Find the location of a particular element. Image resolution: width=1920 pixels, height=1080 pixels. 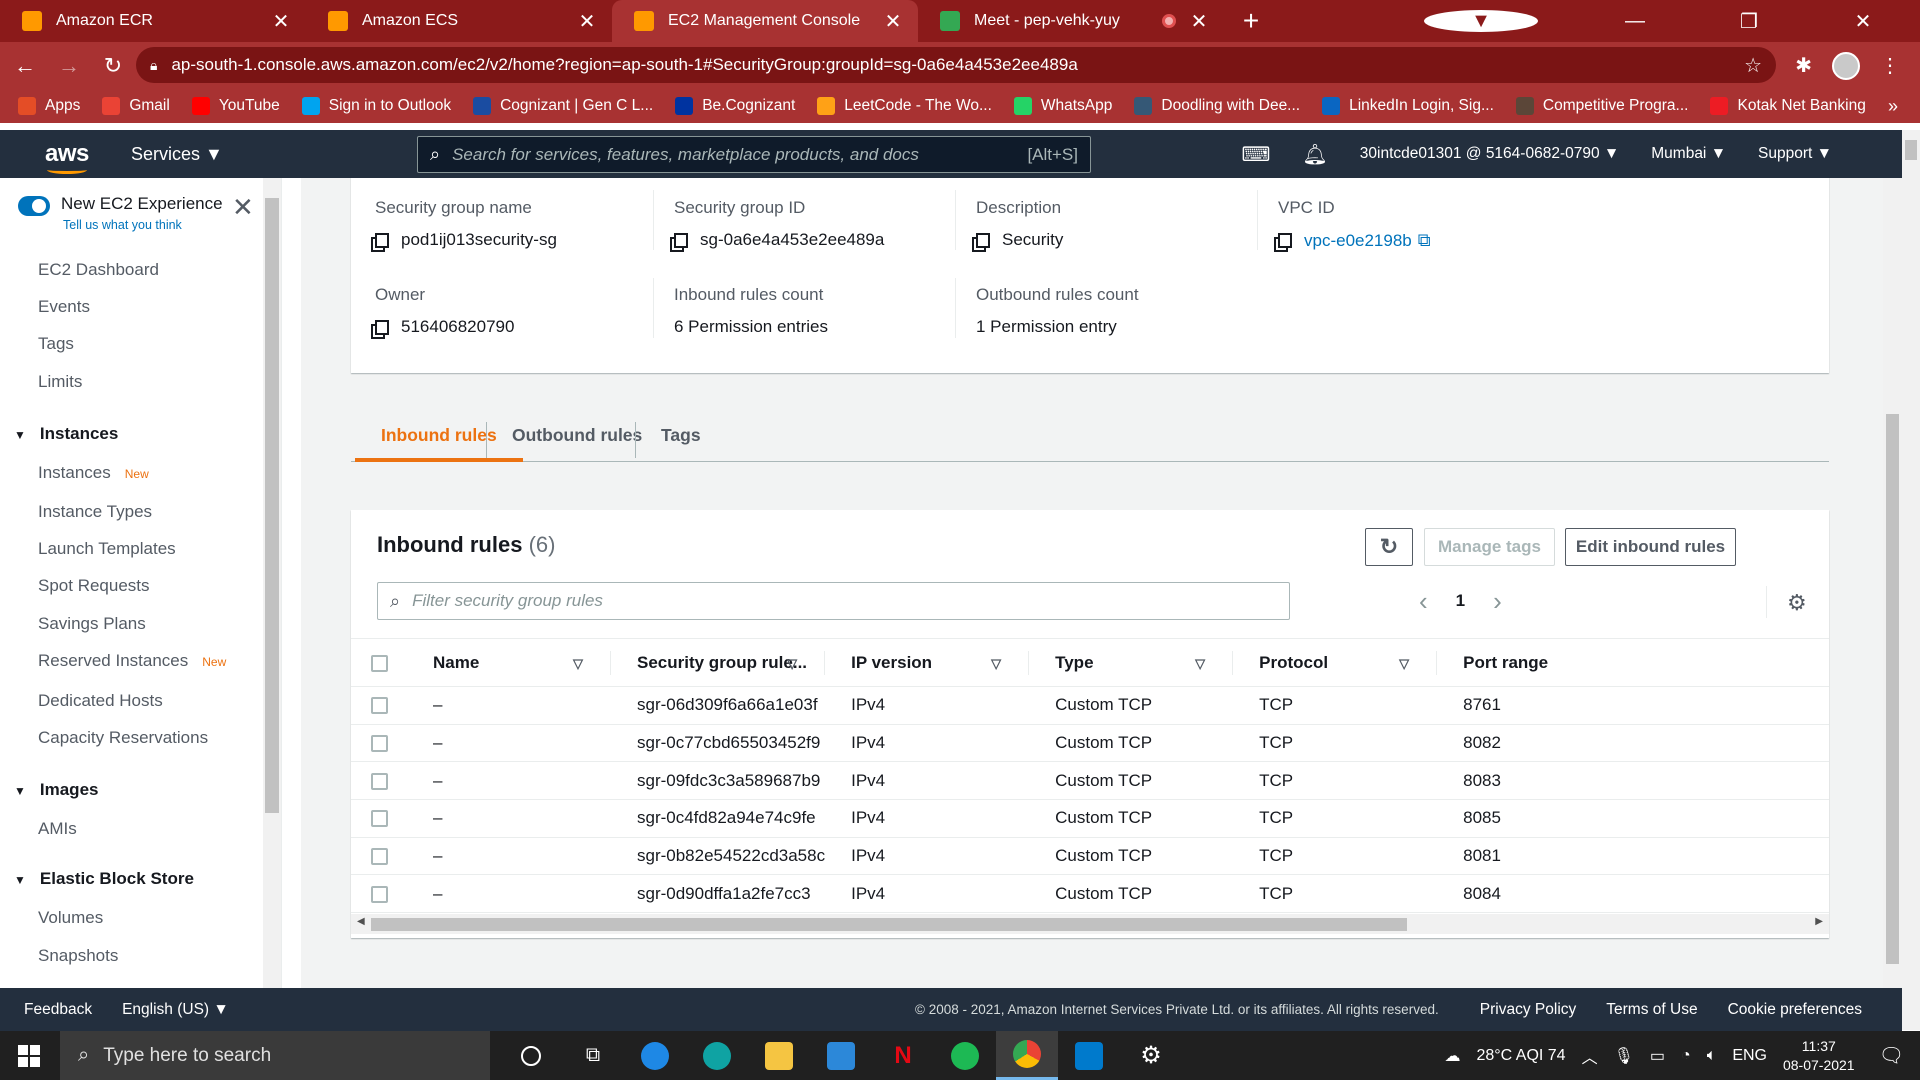

refresh-button: ↻ is located at coordinates (1389, 547).